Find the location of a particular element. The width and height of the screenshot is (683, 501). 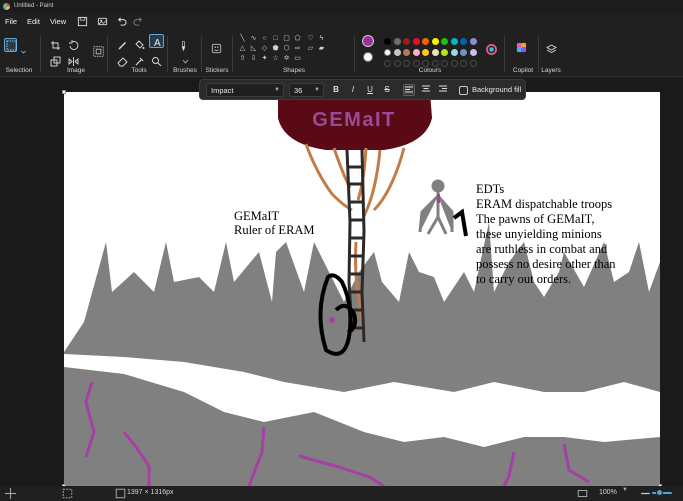

lightning-shape-icon: ϟ is located at coordinates (321, 38).